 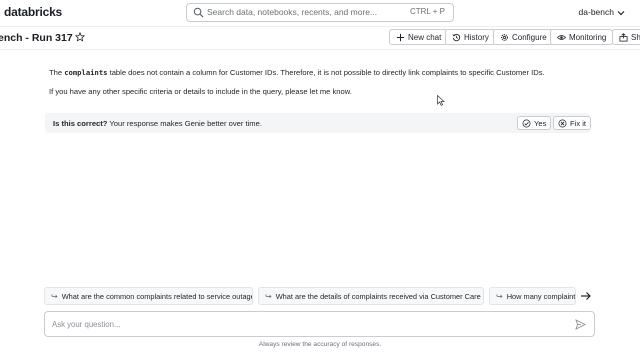 I want to click on page-title: ench - Run 317, so click(x=36, y=38).